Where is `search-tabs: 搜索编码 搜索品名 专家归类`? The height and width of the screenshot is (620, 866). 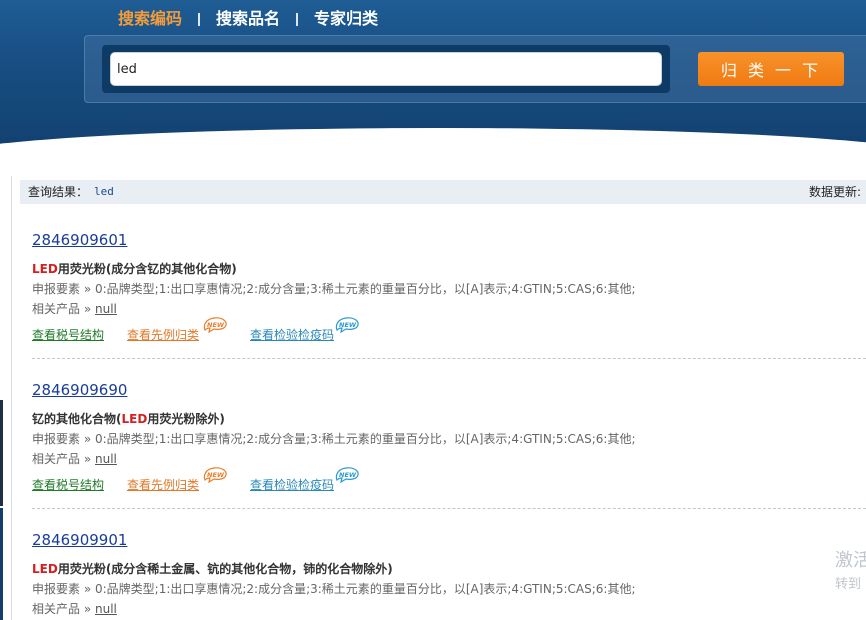
search-tabs: 搜索编码 搜索品名 专家归类 is located at coordinates (248, 19).